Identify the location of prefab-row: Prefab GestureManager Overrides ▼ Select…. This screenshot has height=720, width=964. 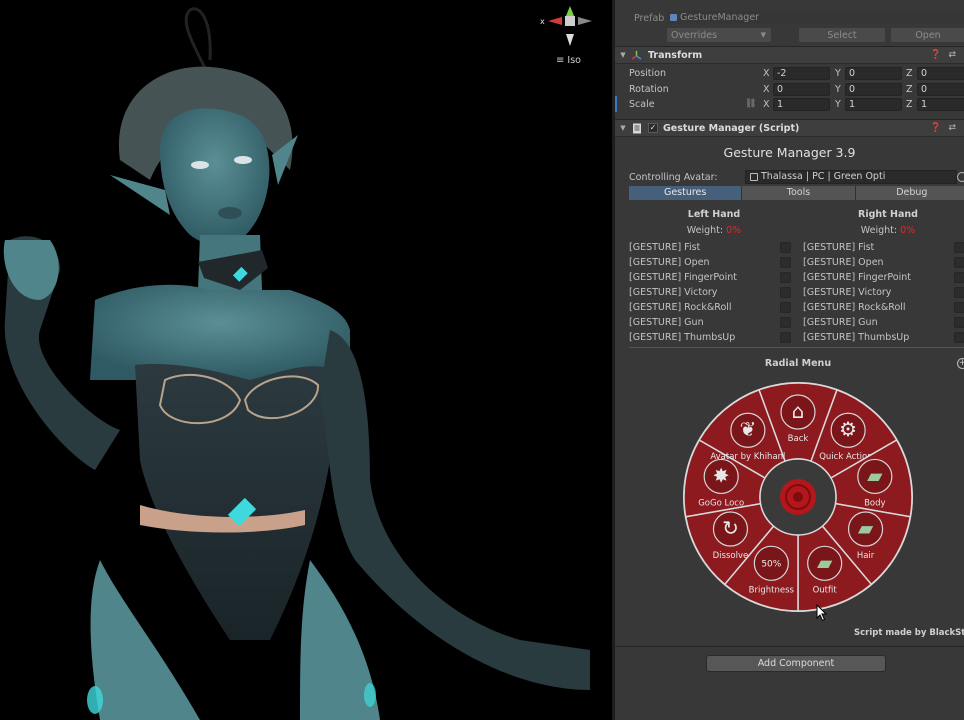
(789, 28).